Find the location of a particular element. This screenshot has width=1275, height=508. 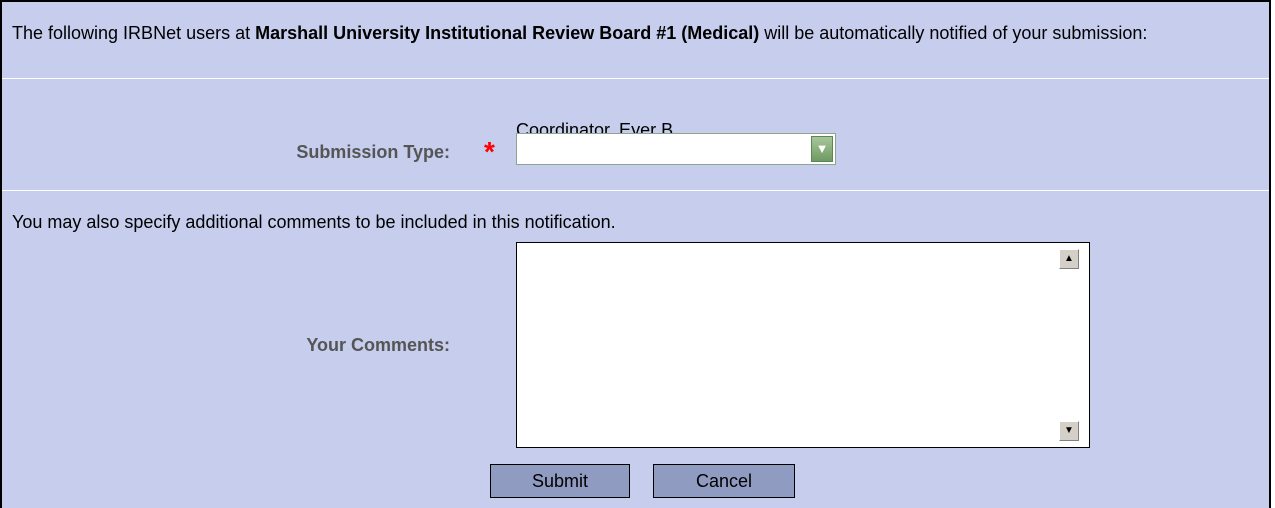

comments-label: Your Comments: is located at coordinates (378, 345).